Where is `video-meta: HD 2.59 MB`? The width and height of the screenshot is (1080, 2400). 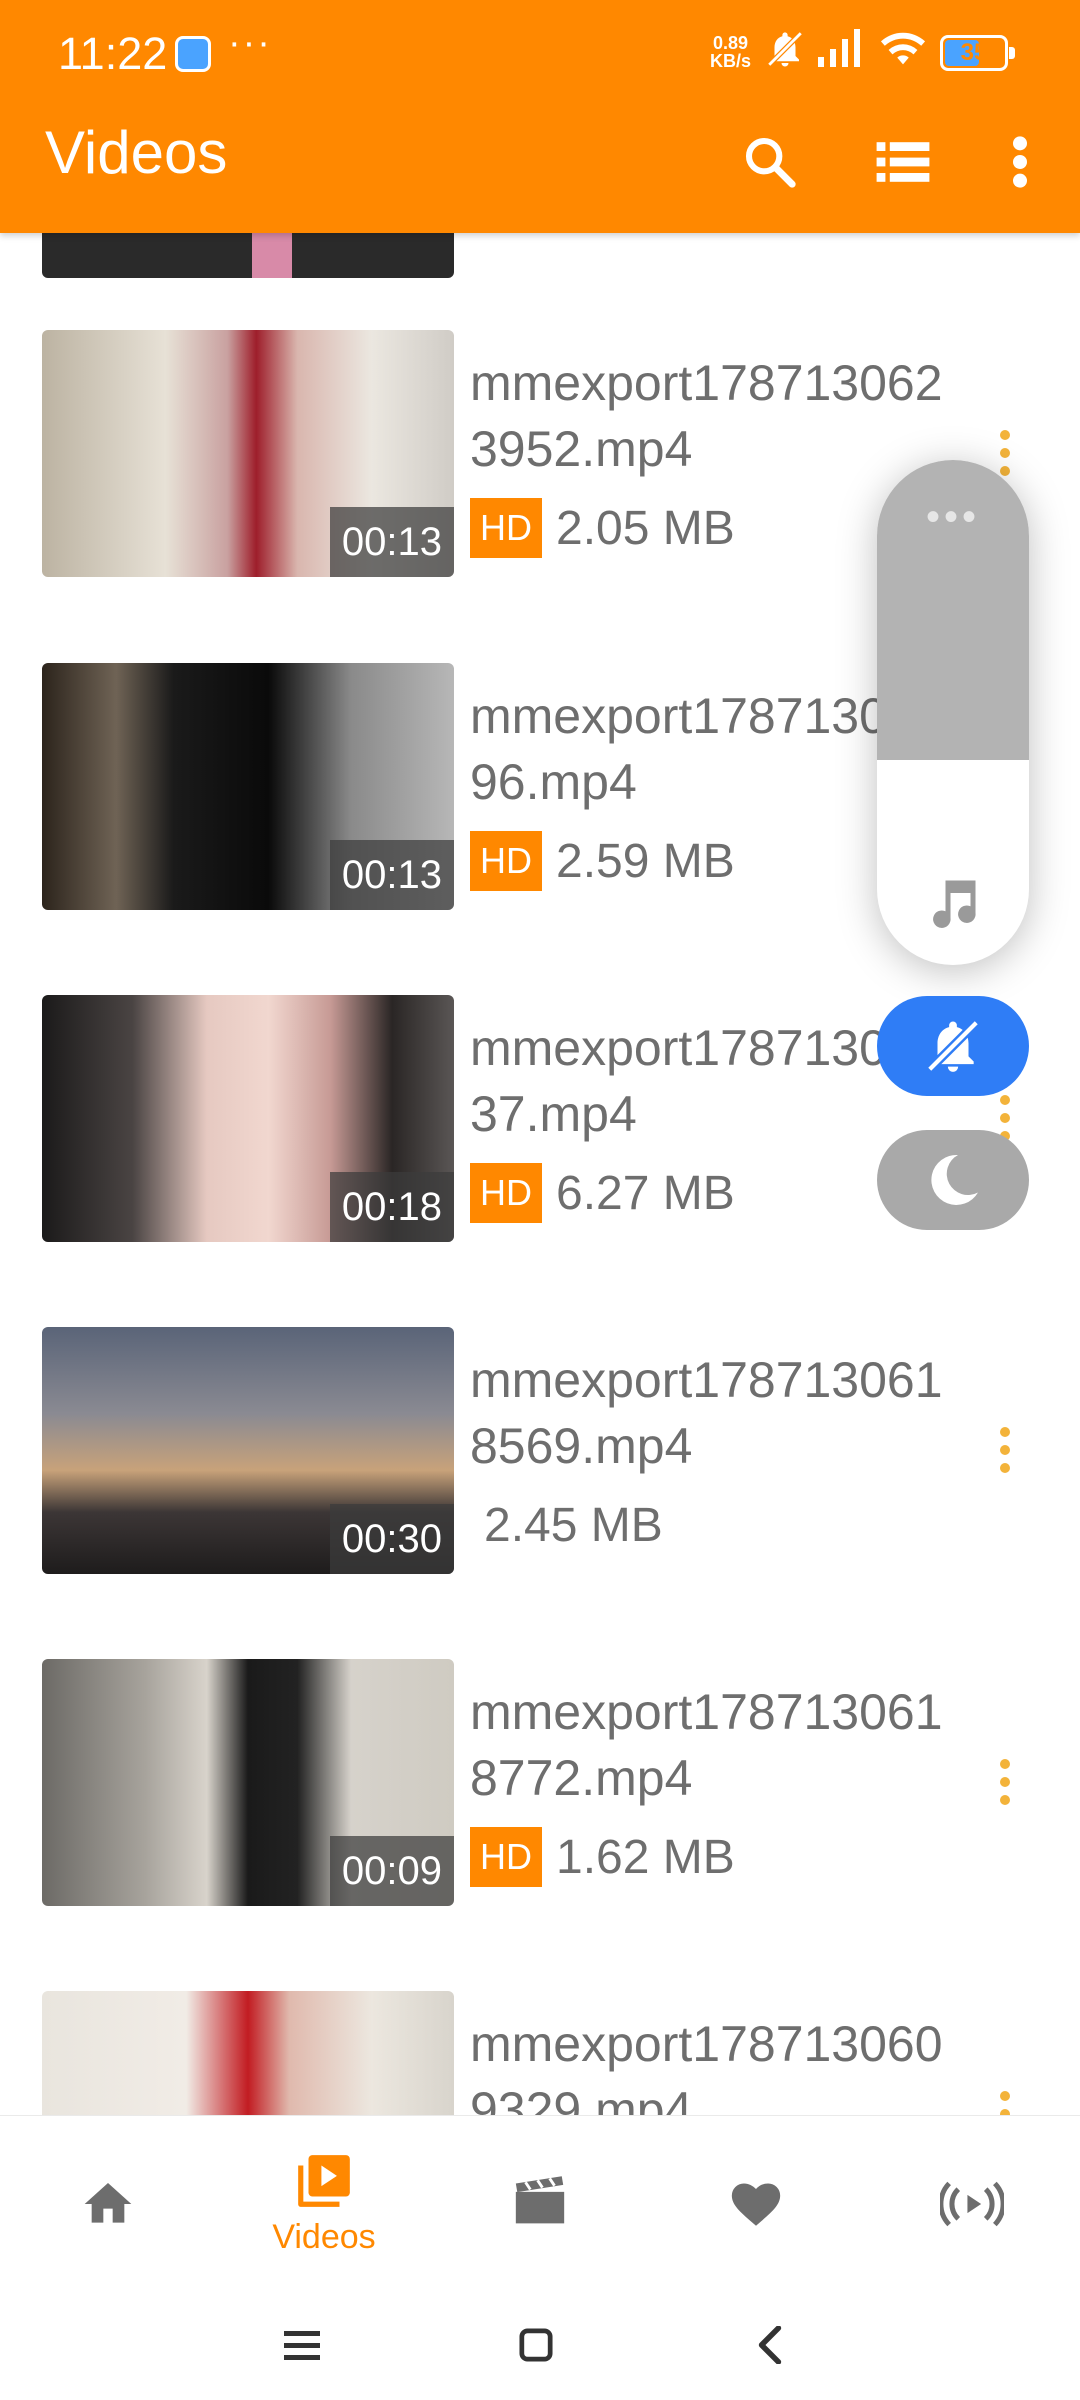
video-meta: HD 2.59 MB is located at coordinates (602, 861).